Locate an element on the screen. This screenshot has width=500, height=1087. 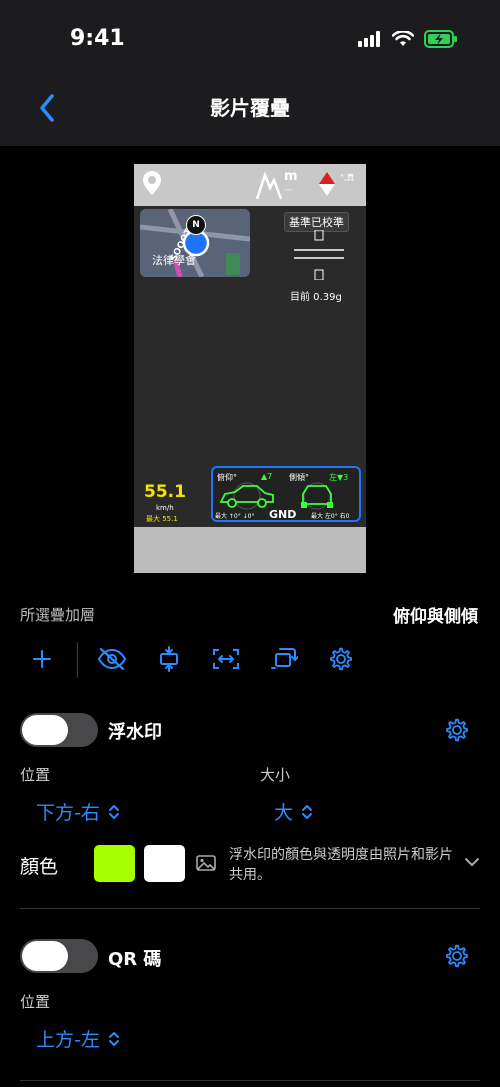
qr-settings-gear-icon is located at coordinates (457, 956).